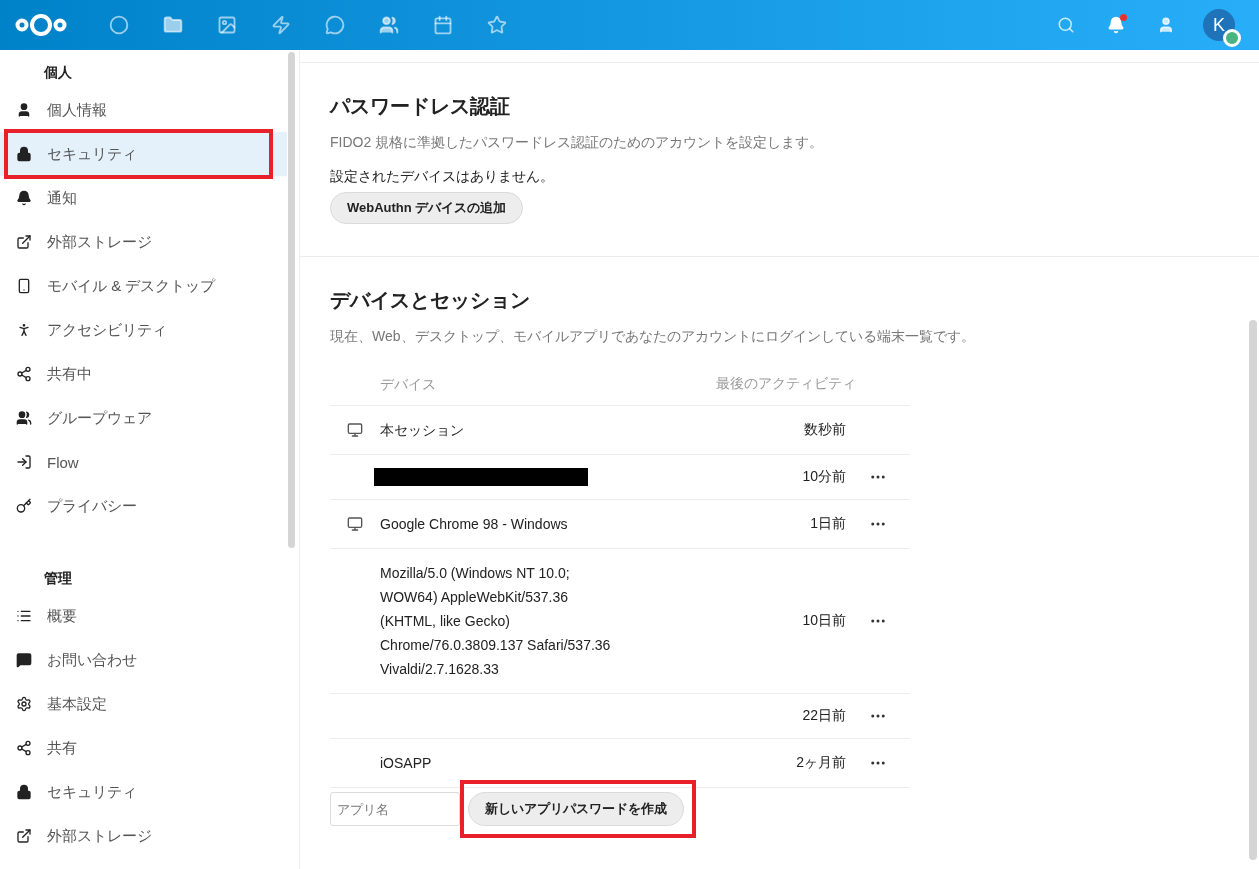 Image resolution: width=1259 pixels, height=869 pixels. Describe the element at coordinates (828, 523) in the screenshot. I see `last-activity: 1日前` at that location.